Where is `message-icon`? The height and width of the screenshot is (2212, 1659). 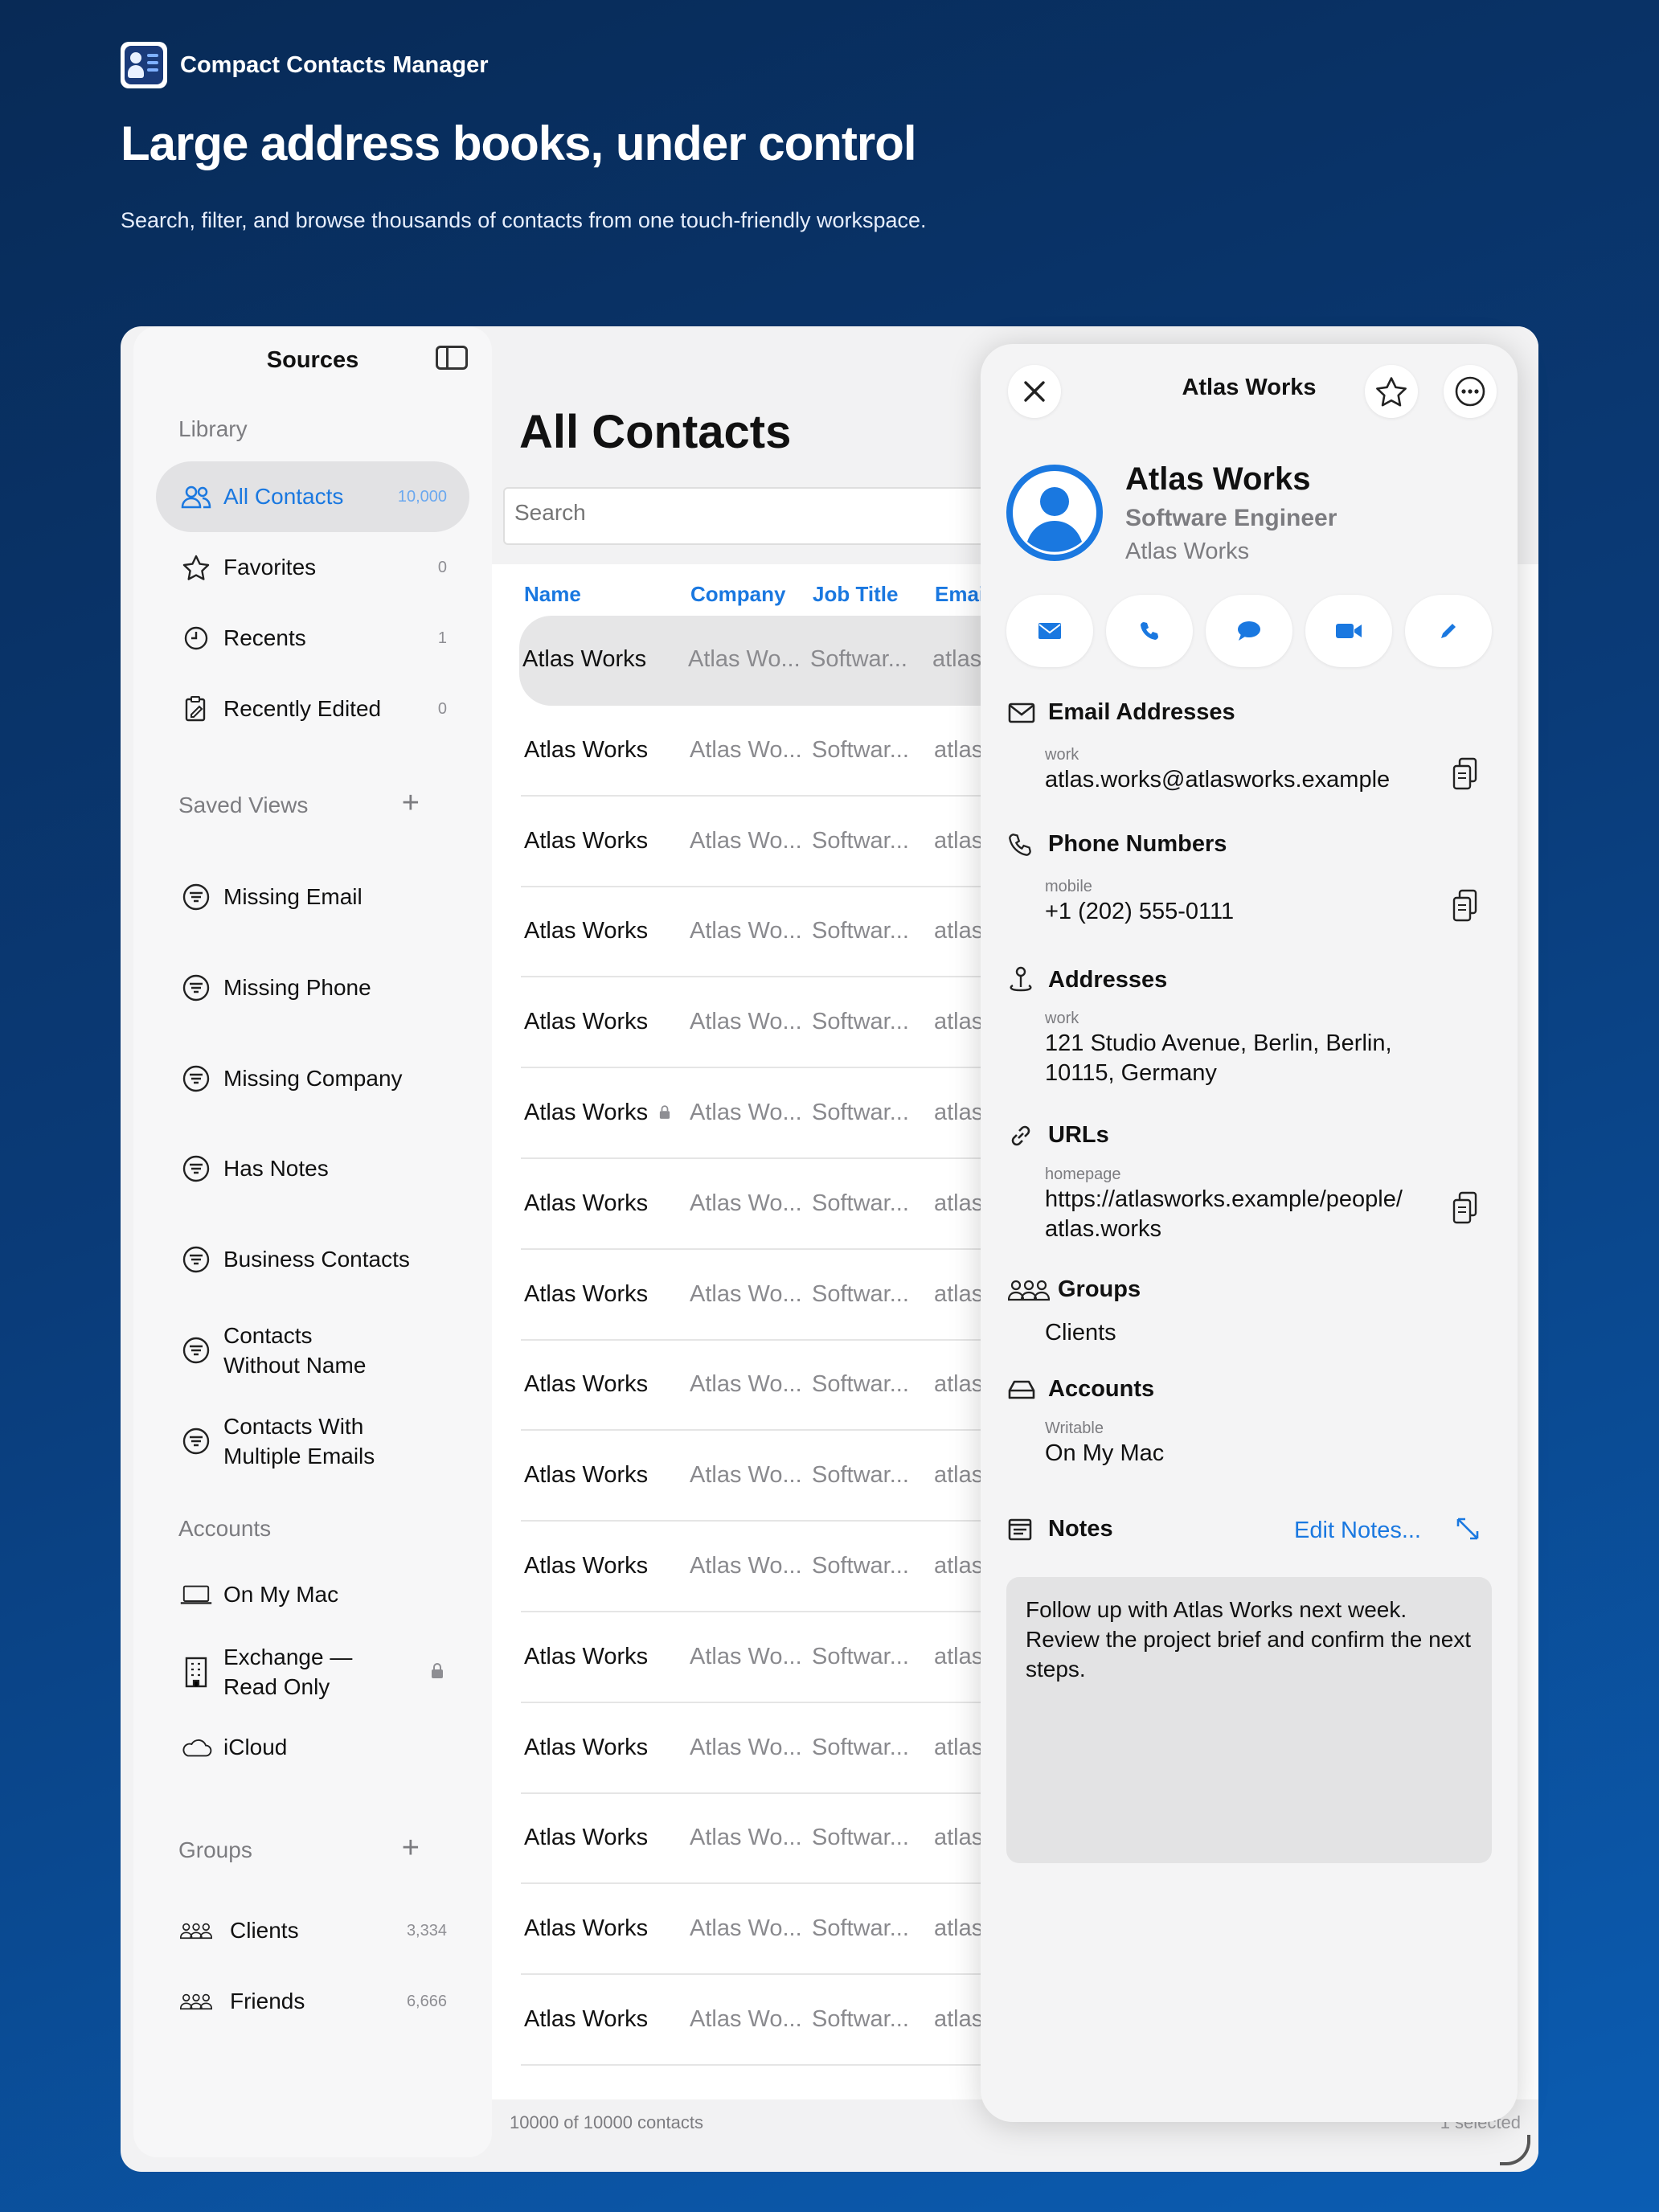 message-icon is located at coordinates (1249, 631).